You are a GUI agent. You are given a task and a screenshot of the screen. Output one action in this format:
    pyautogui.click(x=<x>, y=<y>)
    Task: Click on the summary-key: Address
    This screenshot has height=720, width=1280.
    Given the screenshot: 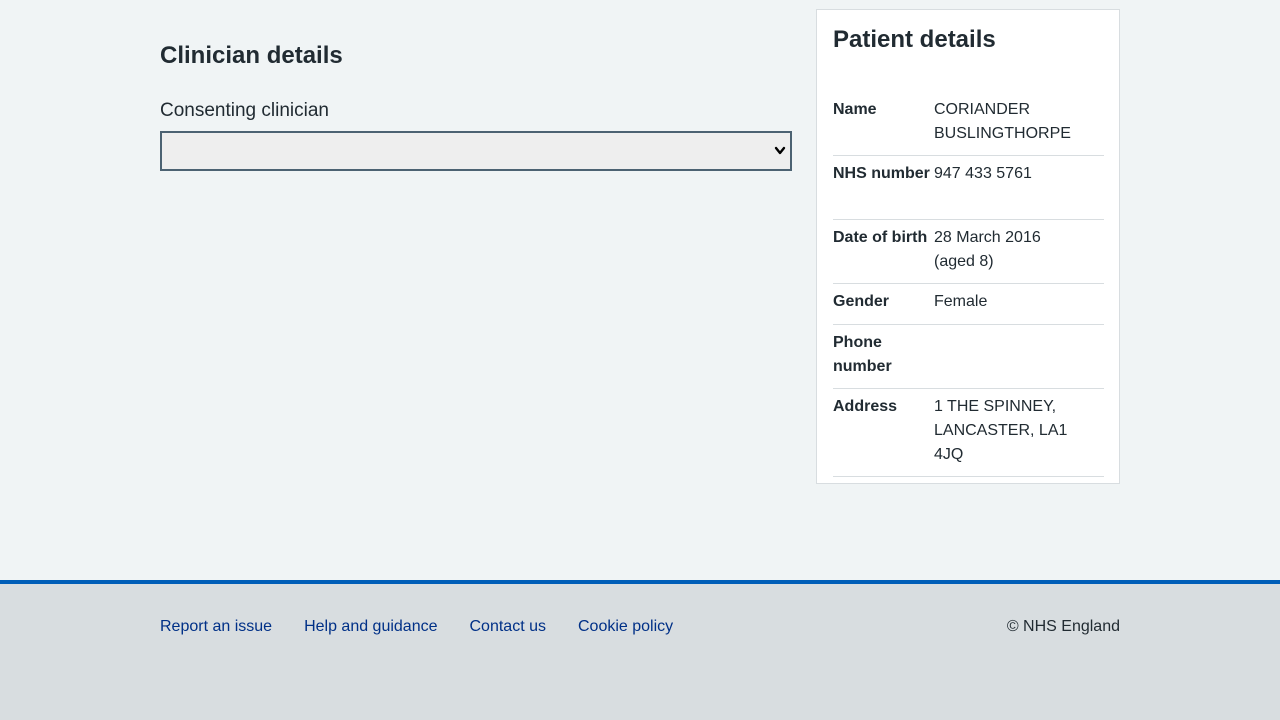 What is the action you would take?
    pyautogui.click(x=865, y=406)
    